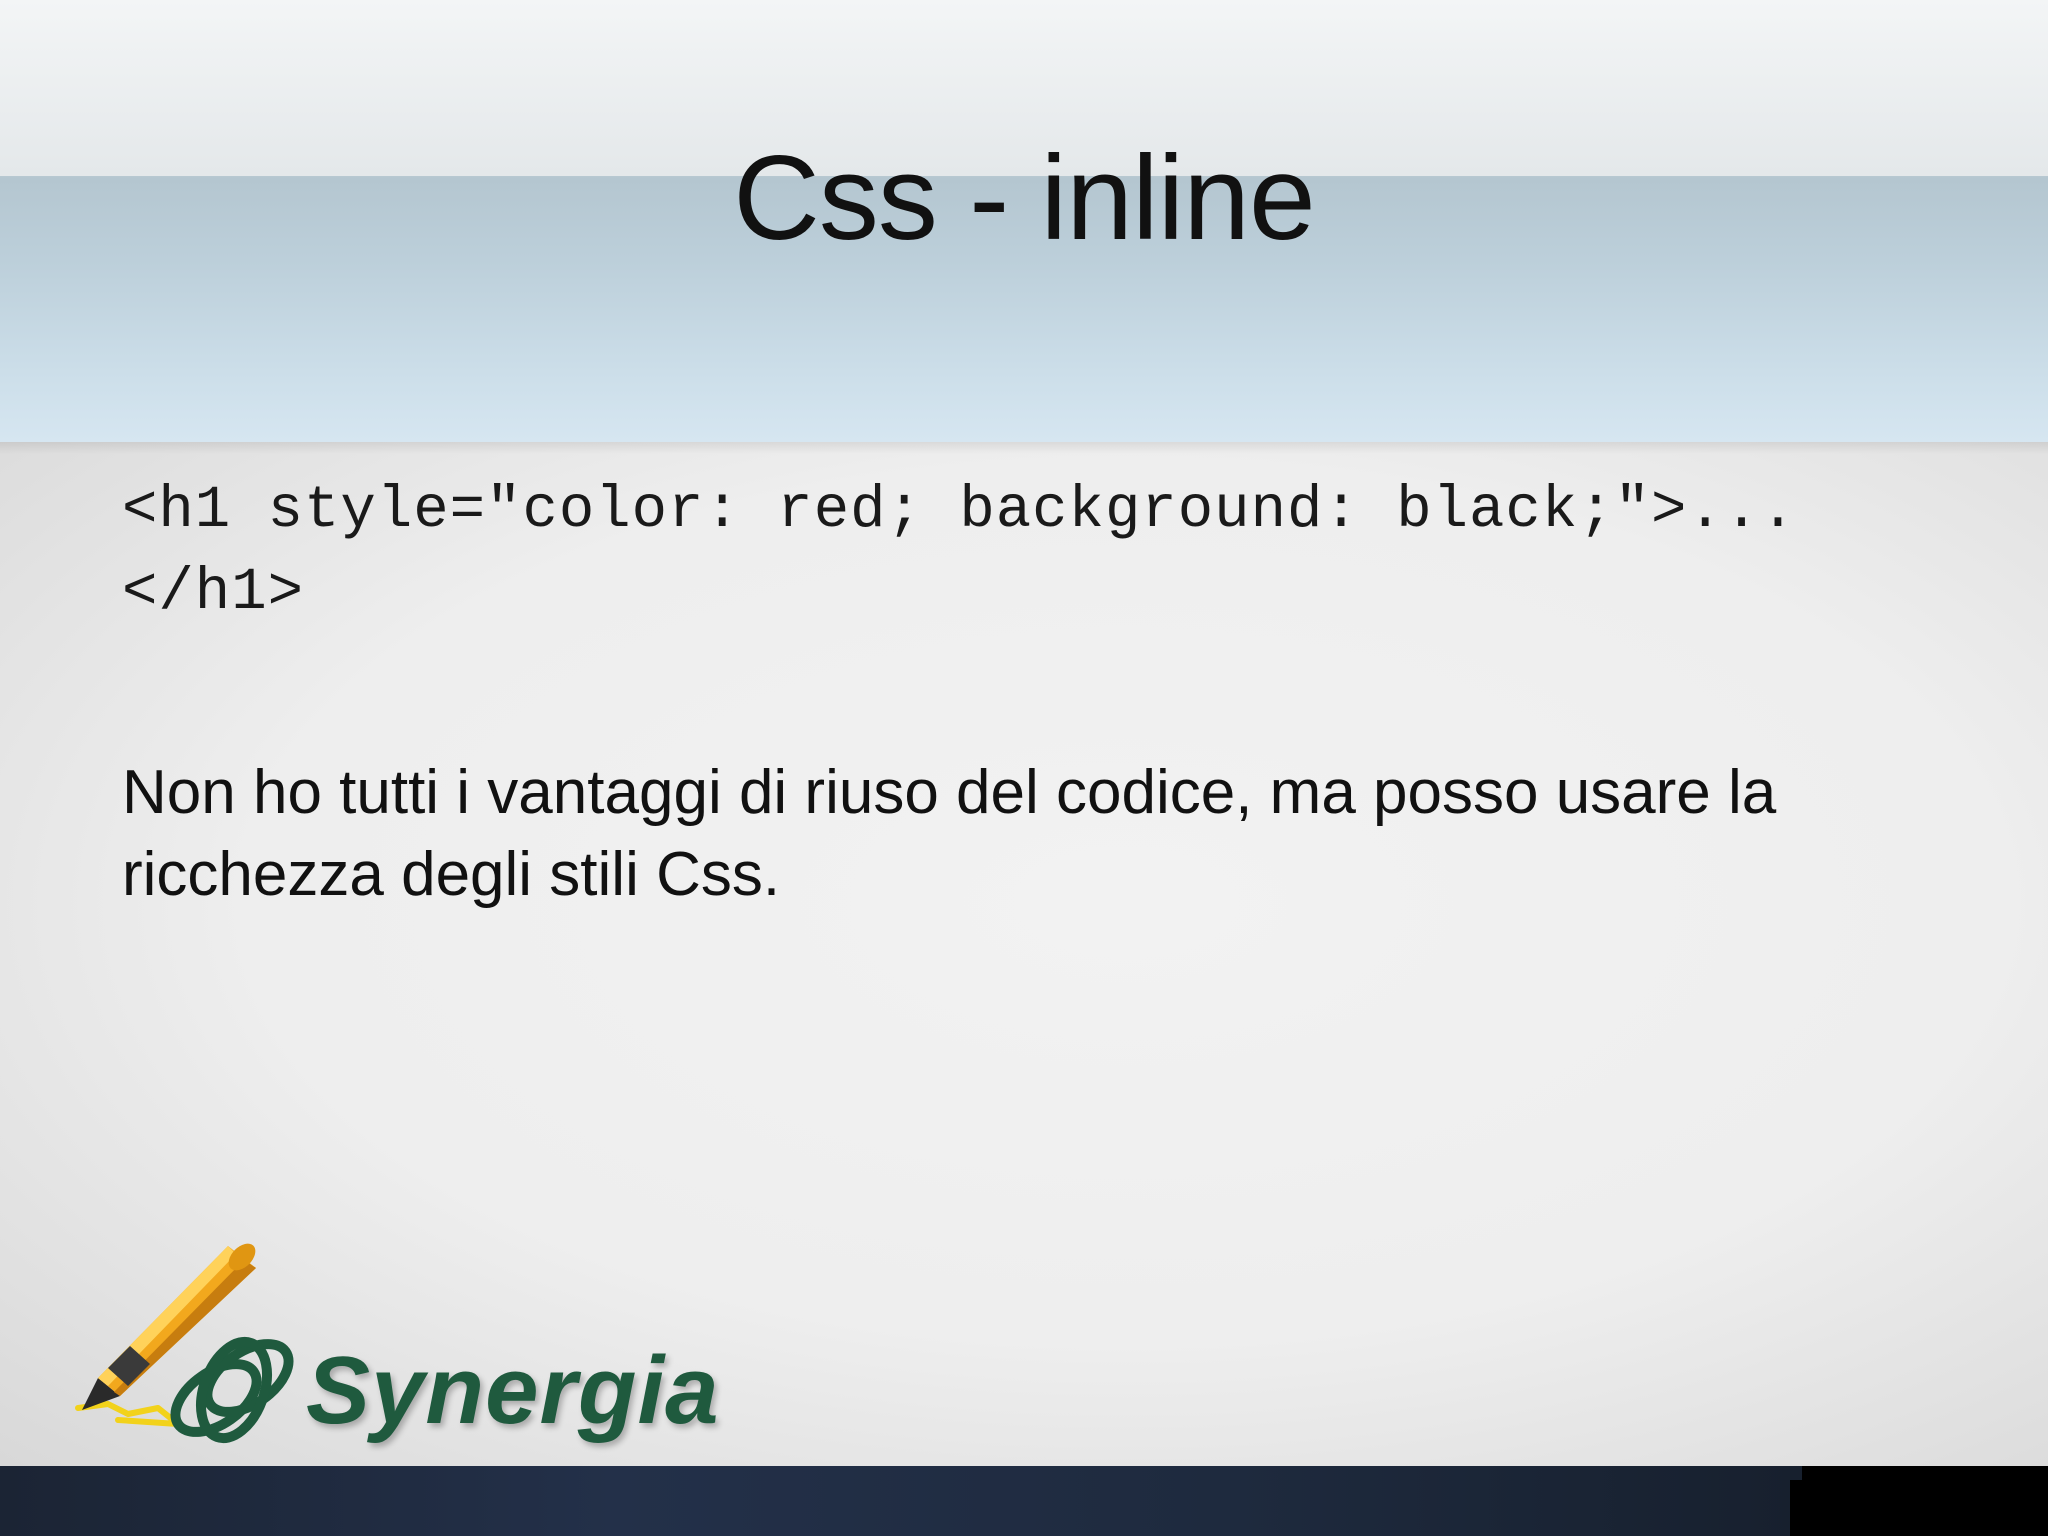 The image size is (2048, 1536). What do you see at coordinates (513, 1390) in the screenshot?
I see `synergia-logo-text: Synergia` at bounding box center [513, 1390].